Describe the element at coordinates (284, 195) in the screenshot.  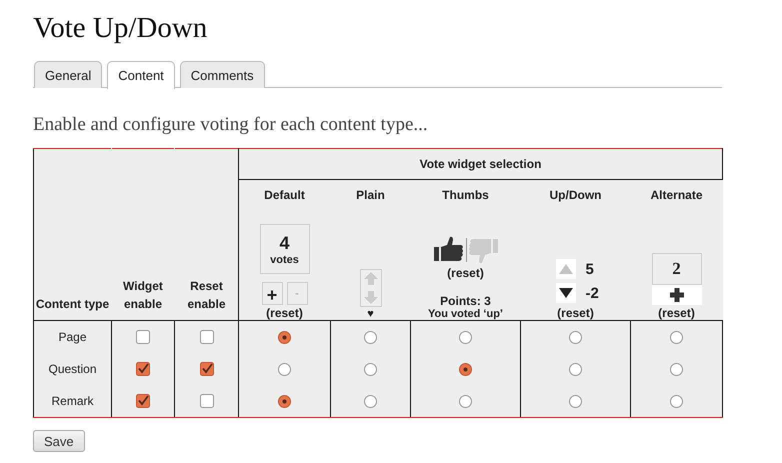
I see `column-header: Default` at that location.